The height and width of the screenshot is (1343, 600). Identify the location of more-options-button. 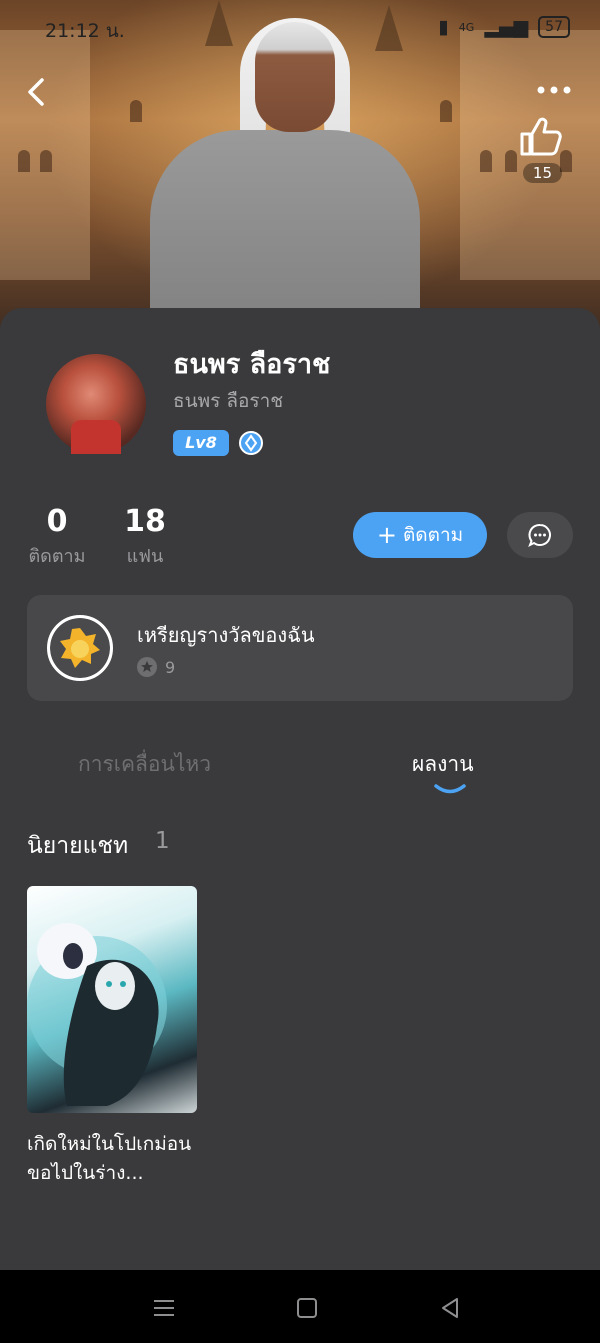
(554, 90).